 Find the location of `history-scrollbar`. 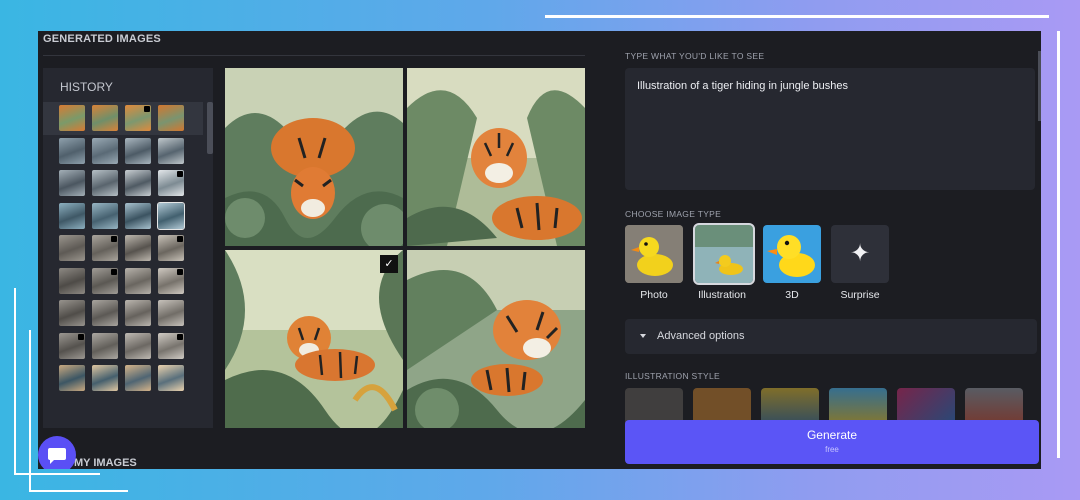

history-scrollbar is located at coordinates (210, 128).